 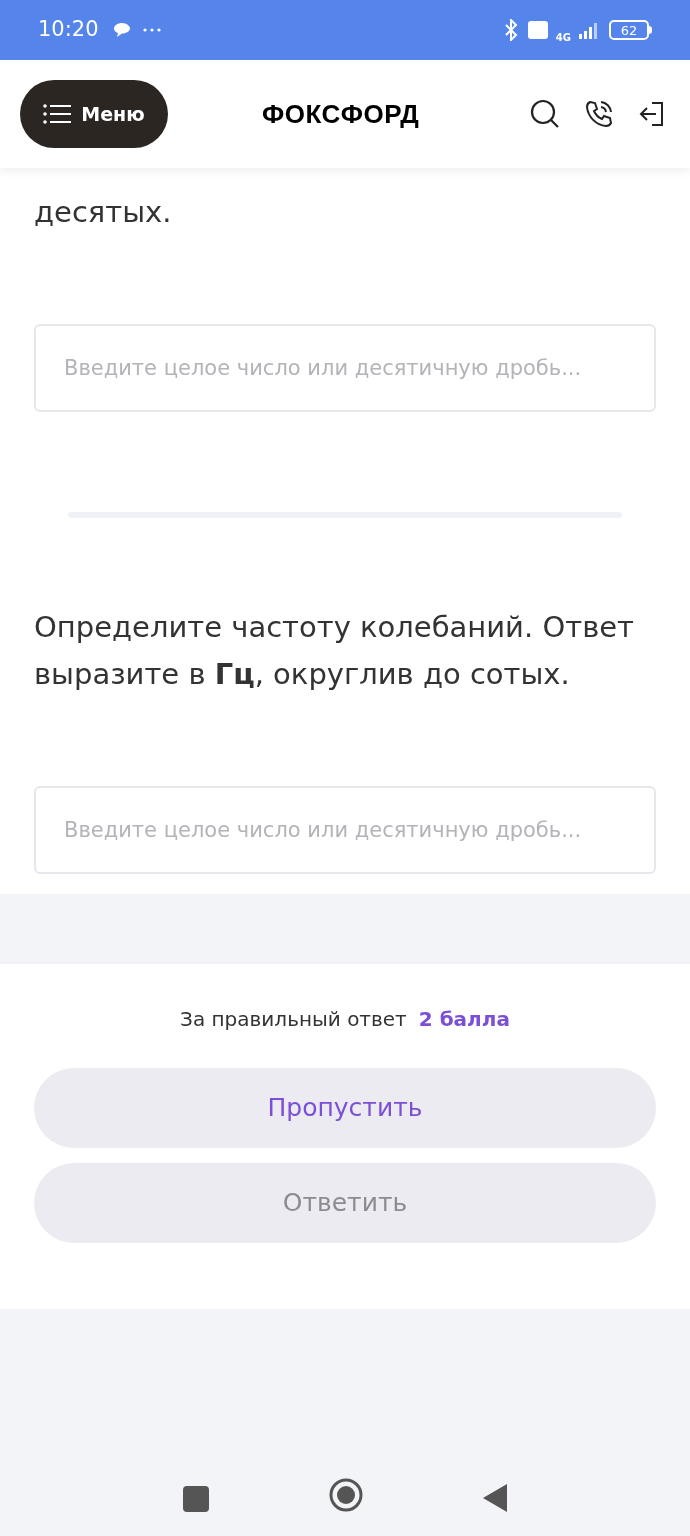 I want to click on question-text: десятых., so click(x=103, y=212).